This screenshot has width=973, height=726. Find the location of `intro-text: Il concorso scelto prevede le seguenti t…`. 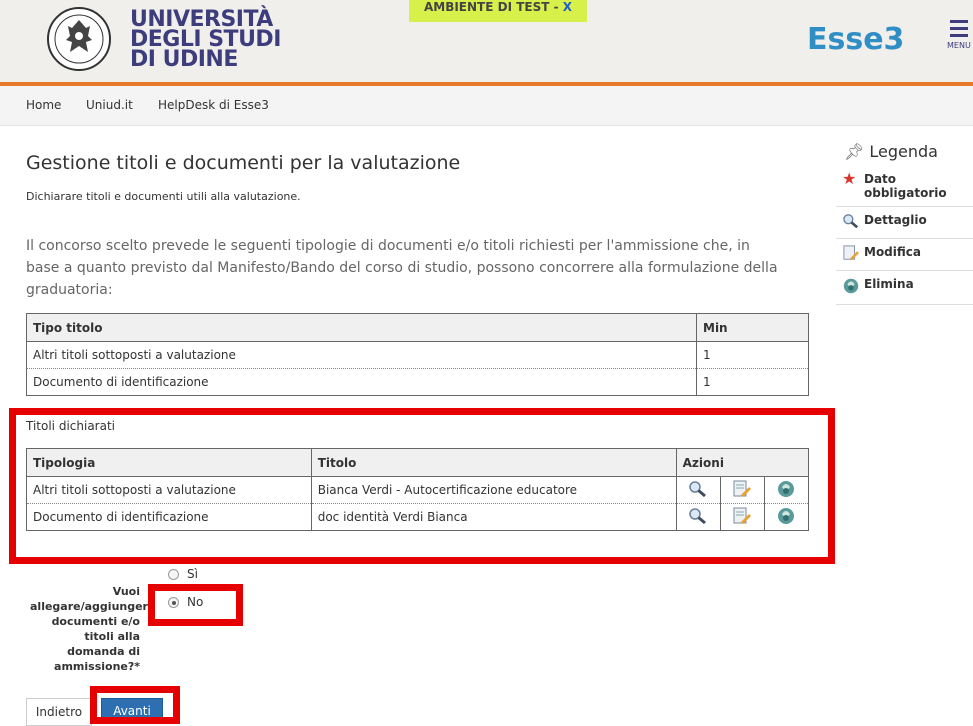

intro-text: Il concorso scelto prevede le seguenti t… is located at coordinates (402, 268).